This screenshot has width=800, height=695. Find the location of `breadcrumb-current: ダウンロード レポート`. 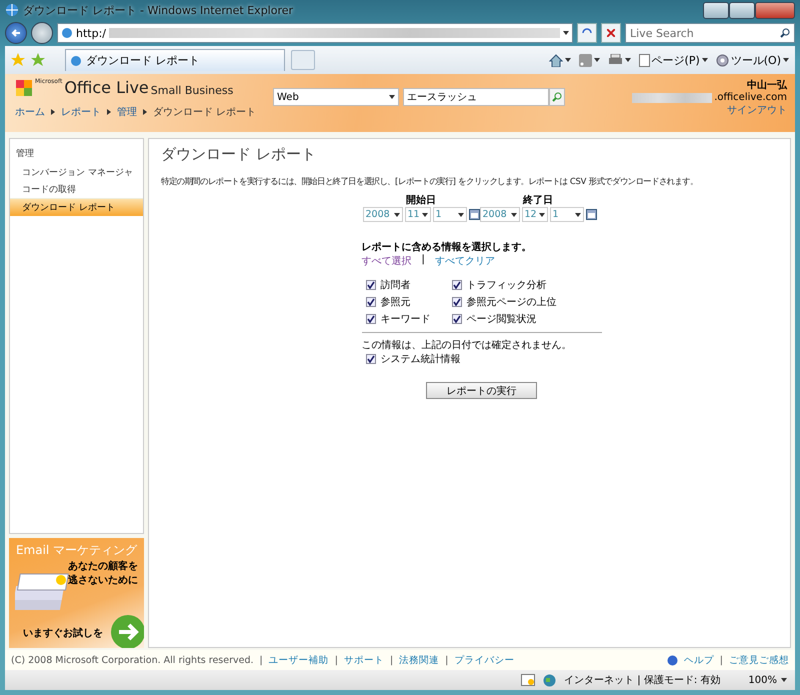

breadcrumb-current: ダウンロード レポート is located at coordinates (204, 112).